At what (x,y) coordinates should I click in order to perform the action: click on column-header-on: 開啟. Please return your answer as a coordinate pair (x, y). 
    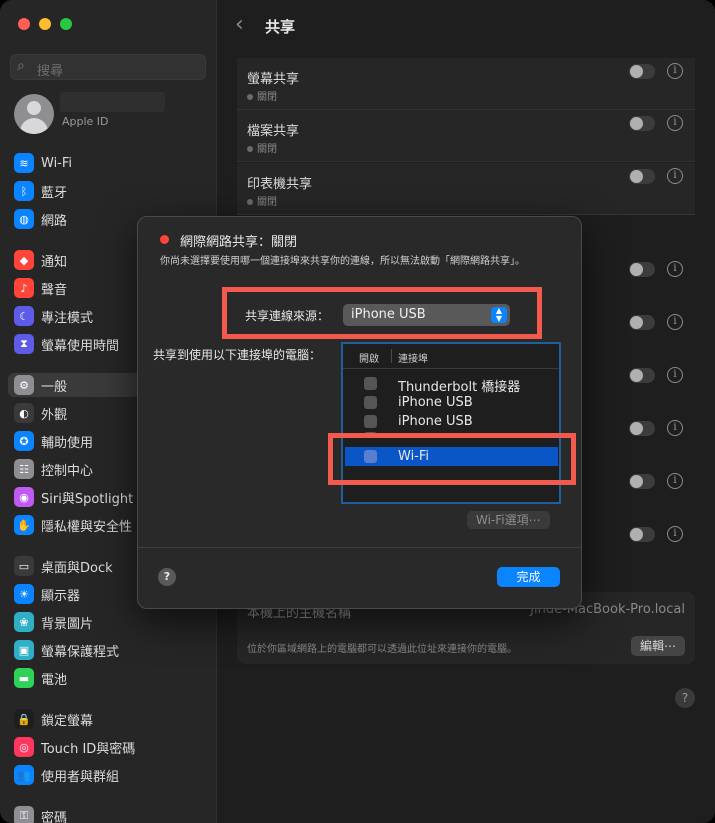
    Looking at the image, I should click on (369, 359).